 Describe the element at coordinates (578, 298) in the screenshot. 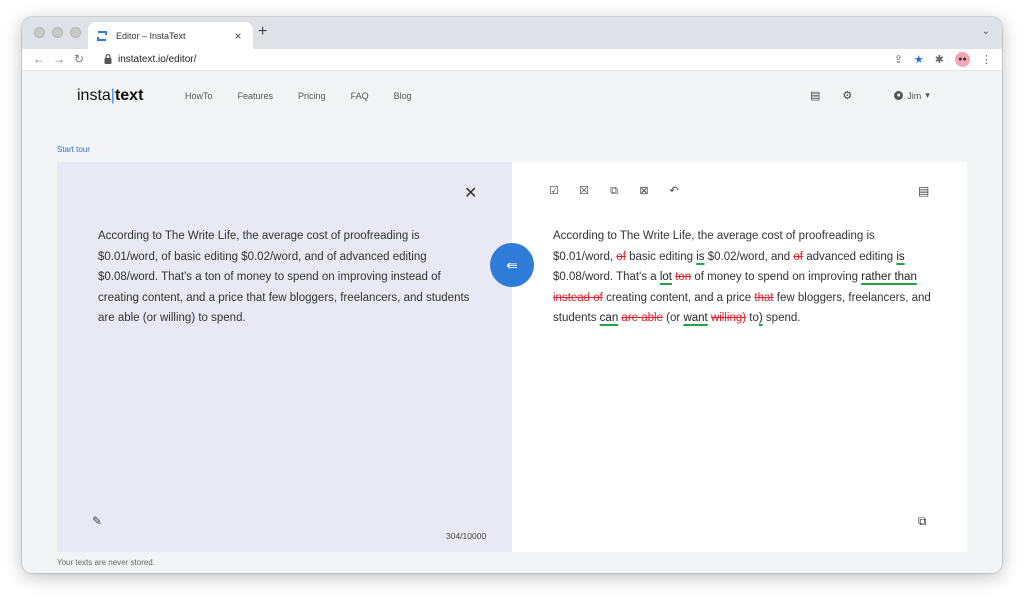

I see `deleted-word: instead of` at that location.